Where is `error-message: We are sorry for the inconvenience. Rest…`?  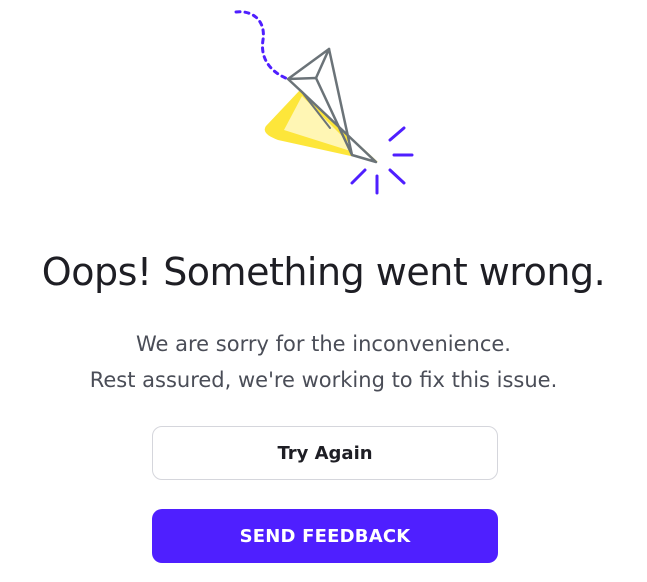
error-message: We are sorry for the inconvenience. Rest… is located at coordinates (323, 362).